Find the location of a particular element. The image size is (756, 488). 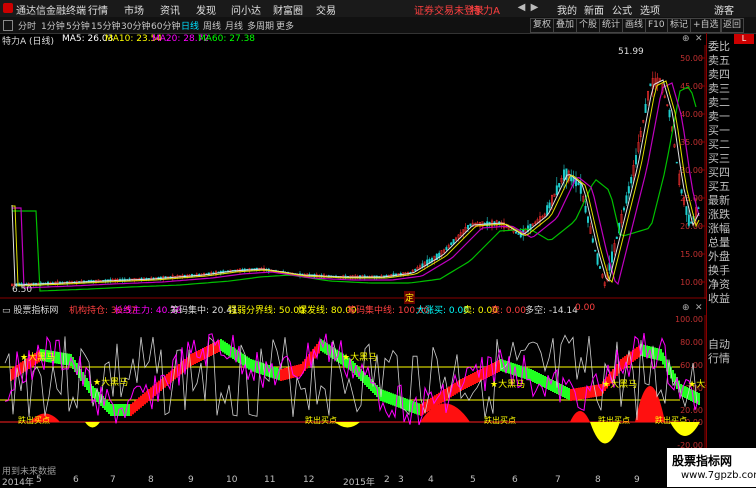

date-tick-16: 8 is located at coordinates (598, 480).